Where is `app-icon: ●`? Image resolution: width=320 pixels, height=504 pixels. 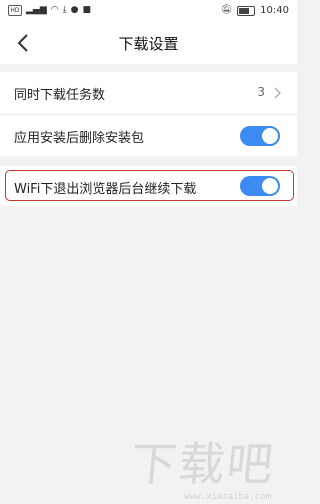 app-icon: ● is located at coordinates (74, 10).